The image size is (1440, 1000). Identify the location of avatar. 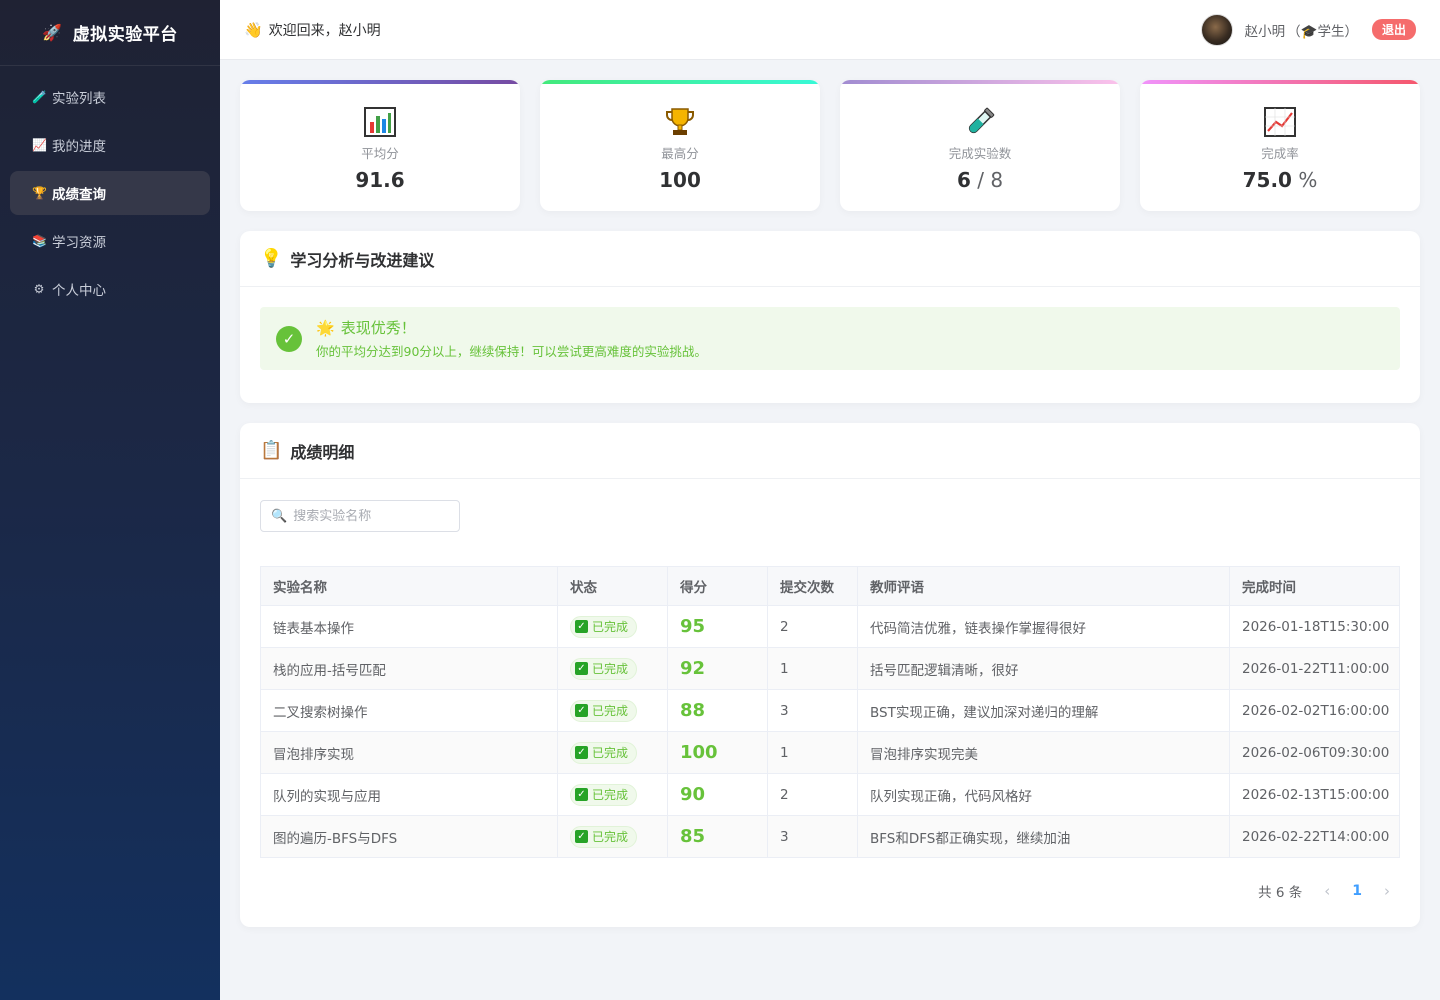
(1216, 29).